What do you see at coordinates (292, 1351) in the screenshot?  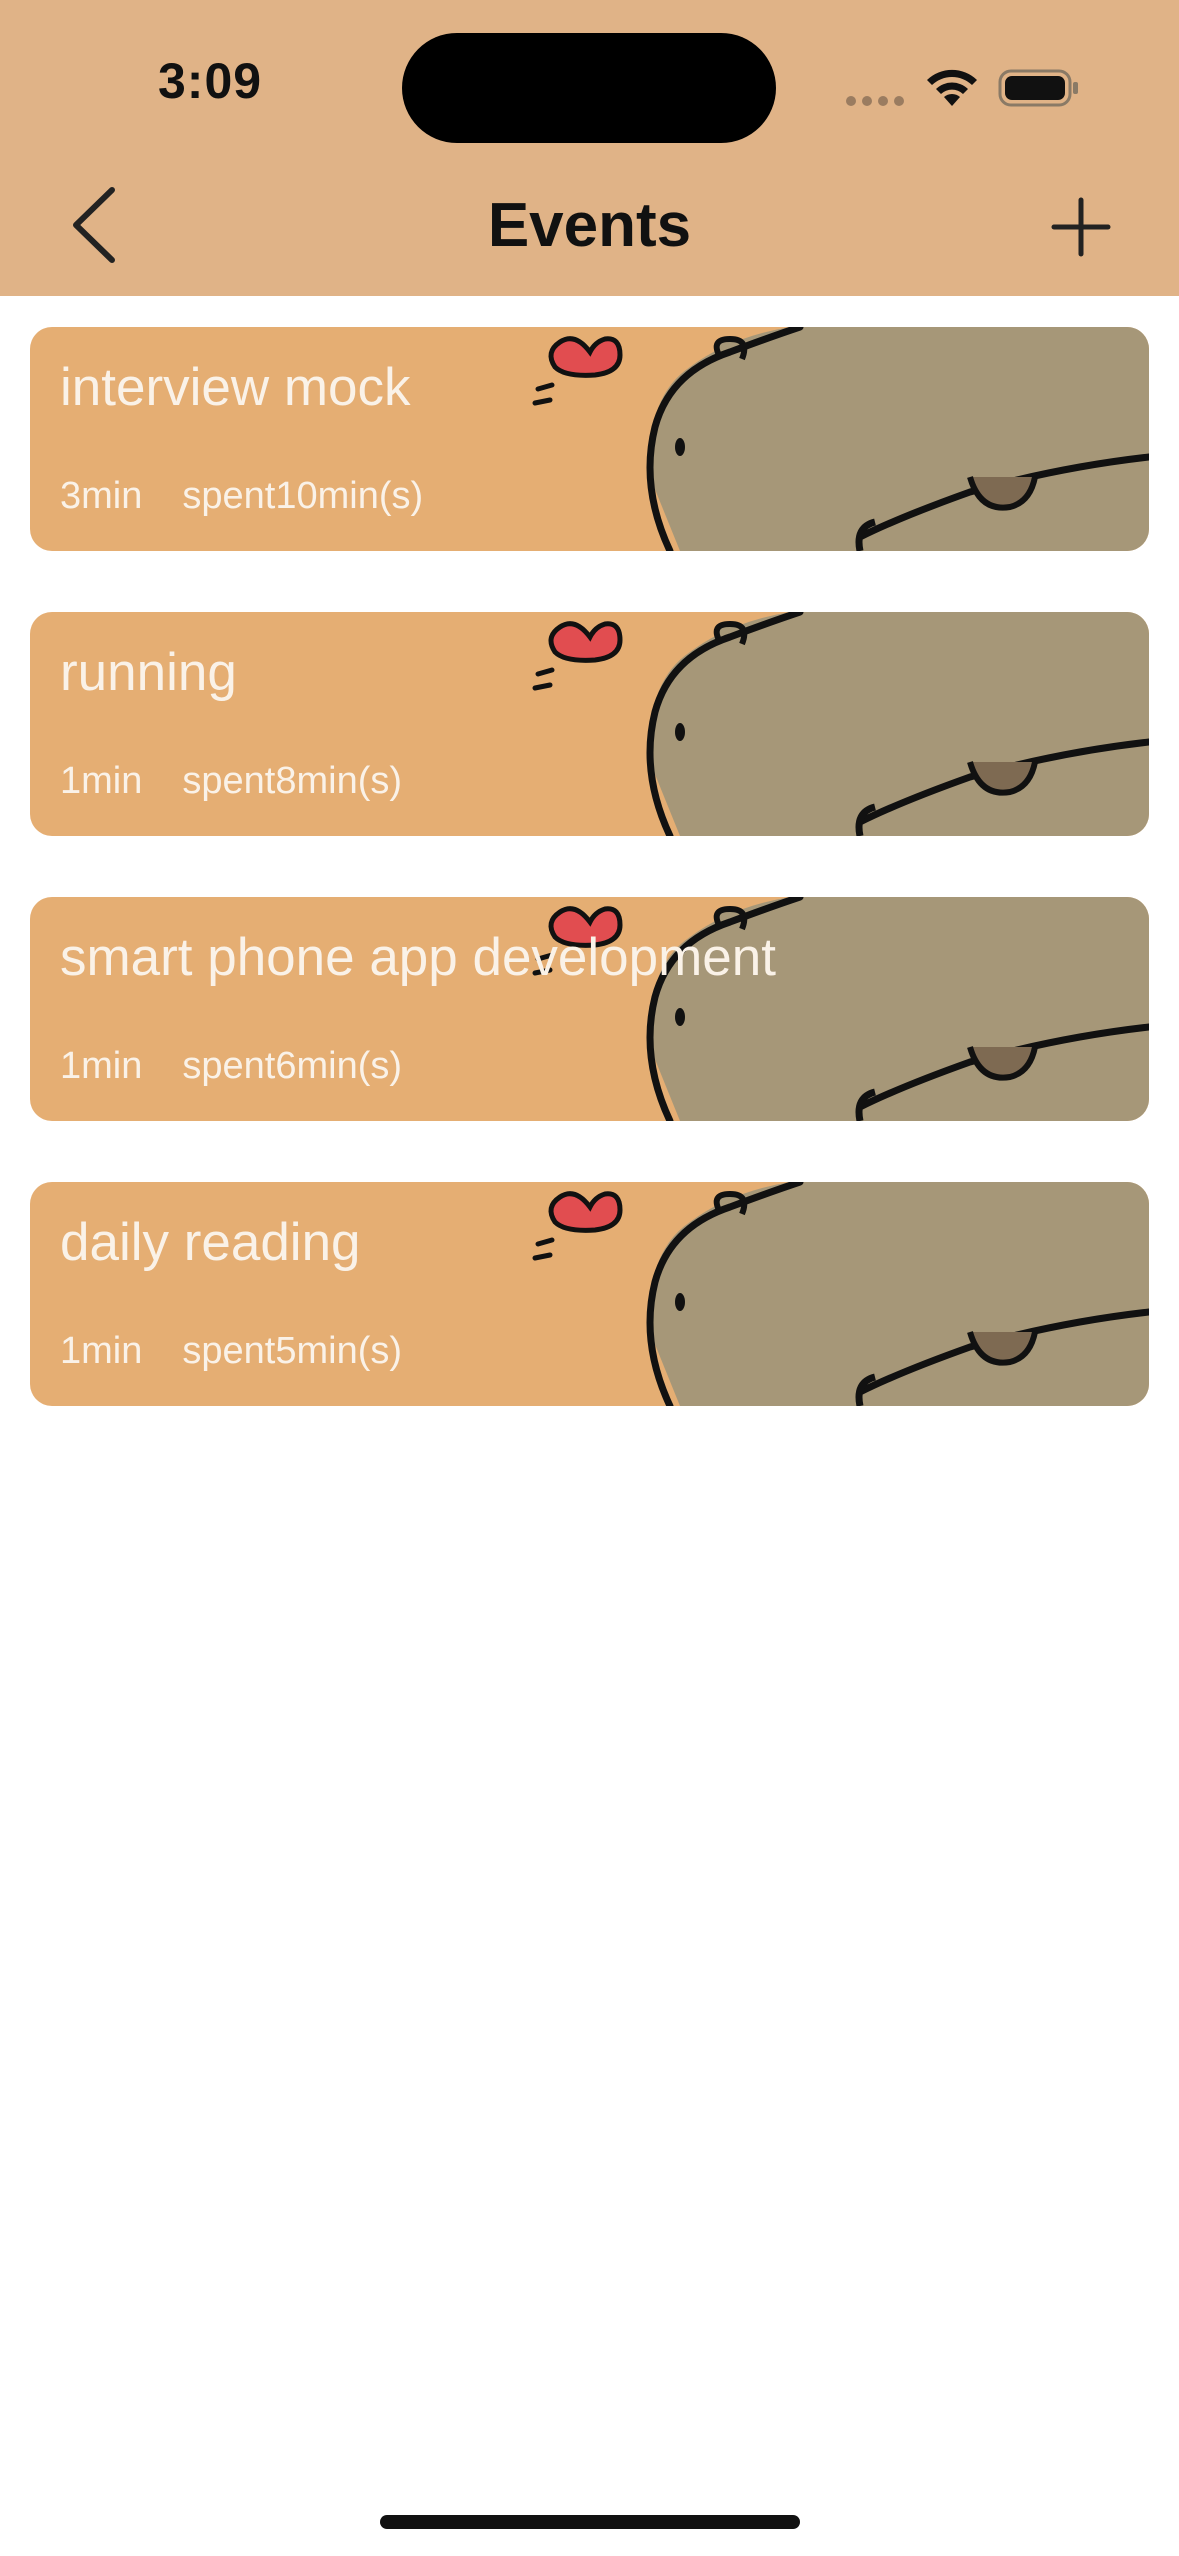 I see `event-spent: spent5min(s)` at bounding box center [292, 1351].